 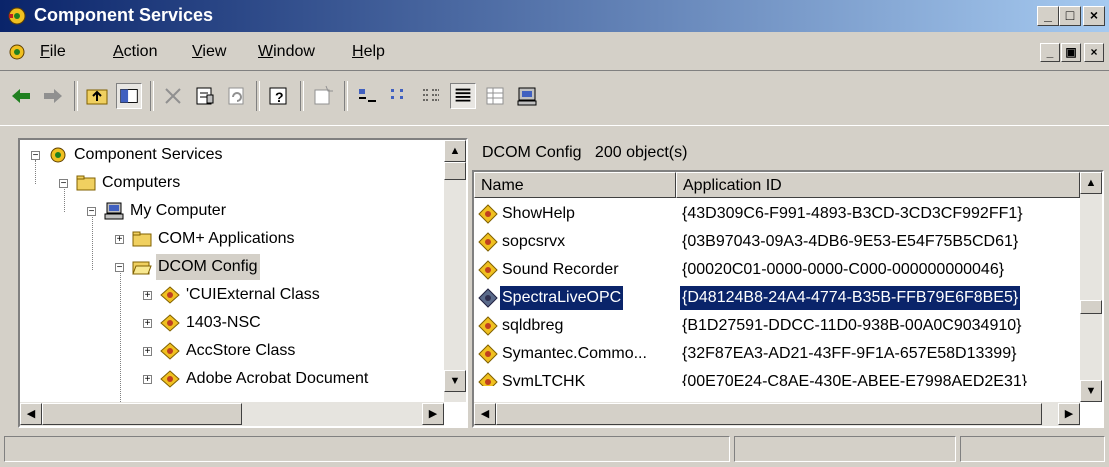 I want to click on small-icons-icon, so click(x=399, y=96).